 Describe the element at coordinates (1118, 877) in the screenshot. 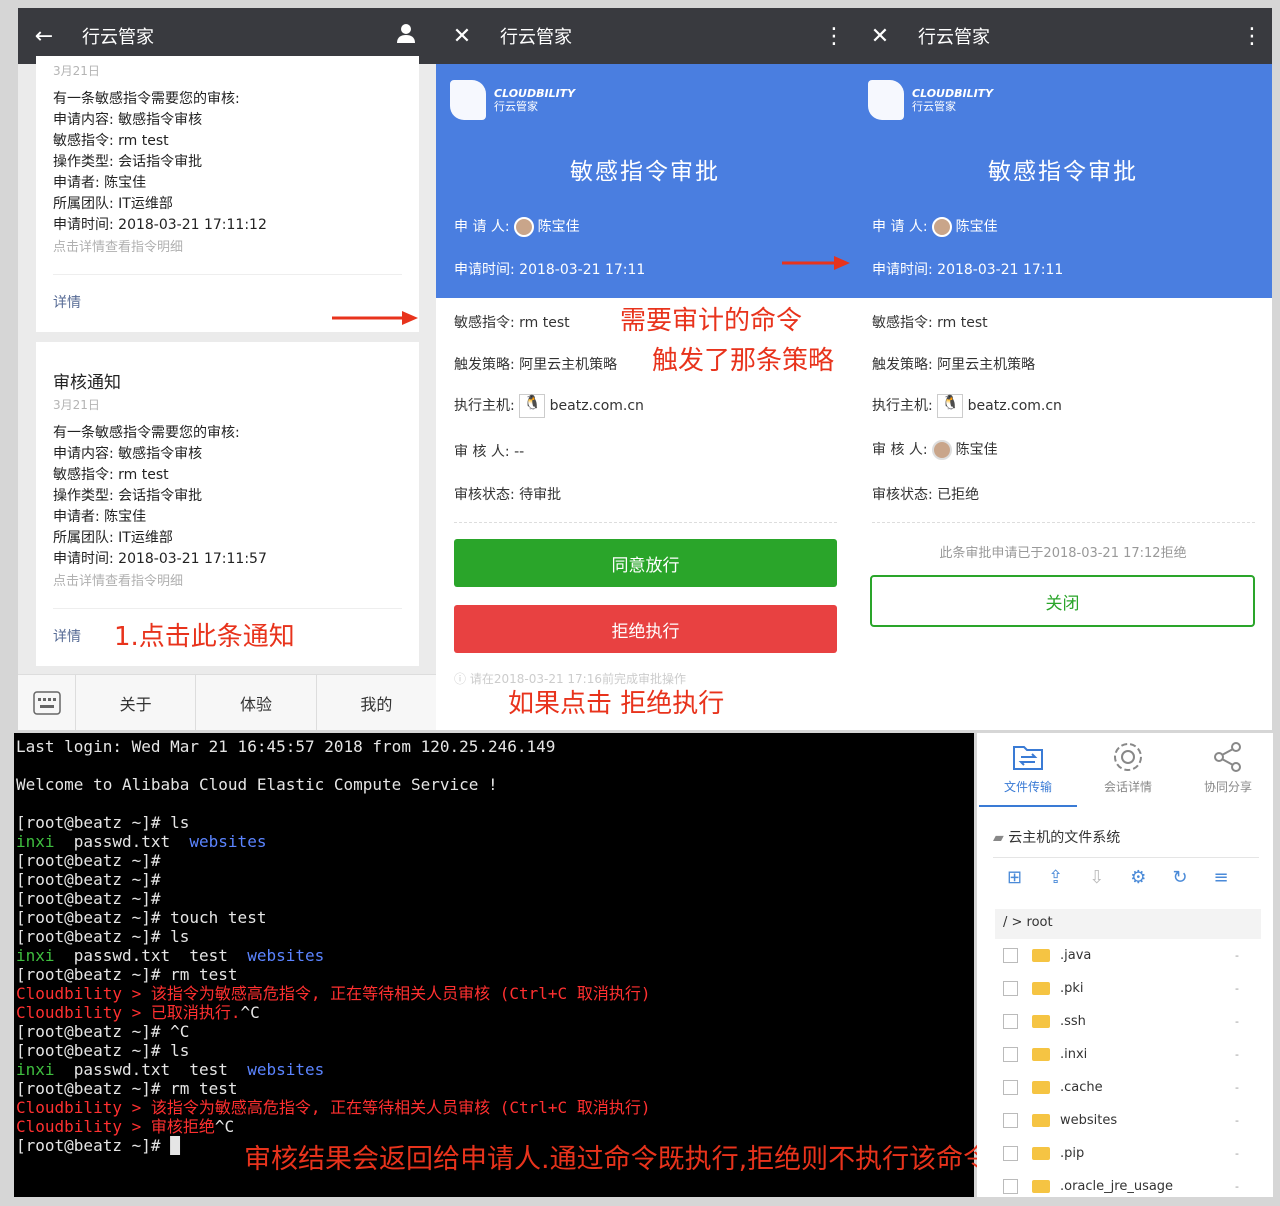

I see `file-toolbar: ⊞ ⇪ ⇩ ⚙ ↻ ≡` at that location.